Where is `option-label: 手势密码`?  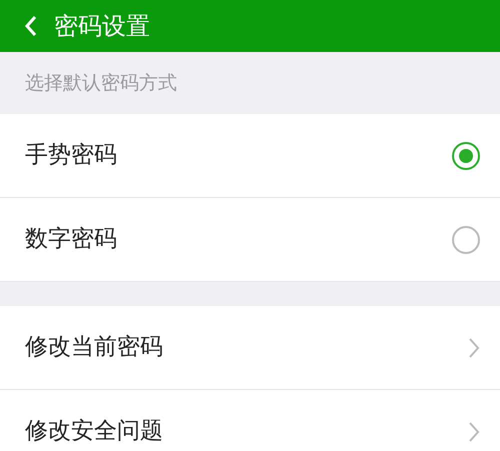 option-label: 手势密码 is located at coordinates (71, 155).